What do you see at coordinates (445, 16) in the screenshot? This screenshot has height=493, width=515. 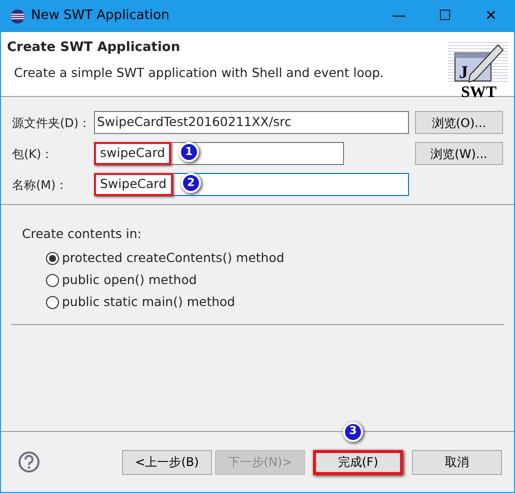 I see `maximize-button: ☐` at bounding box center [445, 16].